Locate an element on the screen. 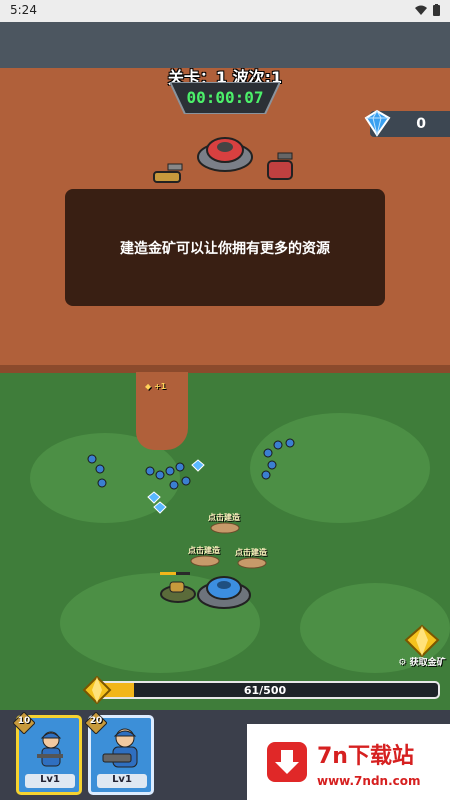 The width and height of the screenshot is (450, 800). gem-count: 0 is located at coordinates (421, 124).